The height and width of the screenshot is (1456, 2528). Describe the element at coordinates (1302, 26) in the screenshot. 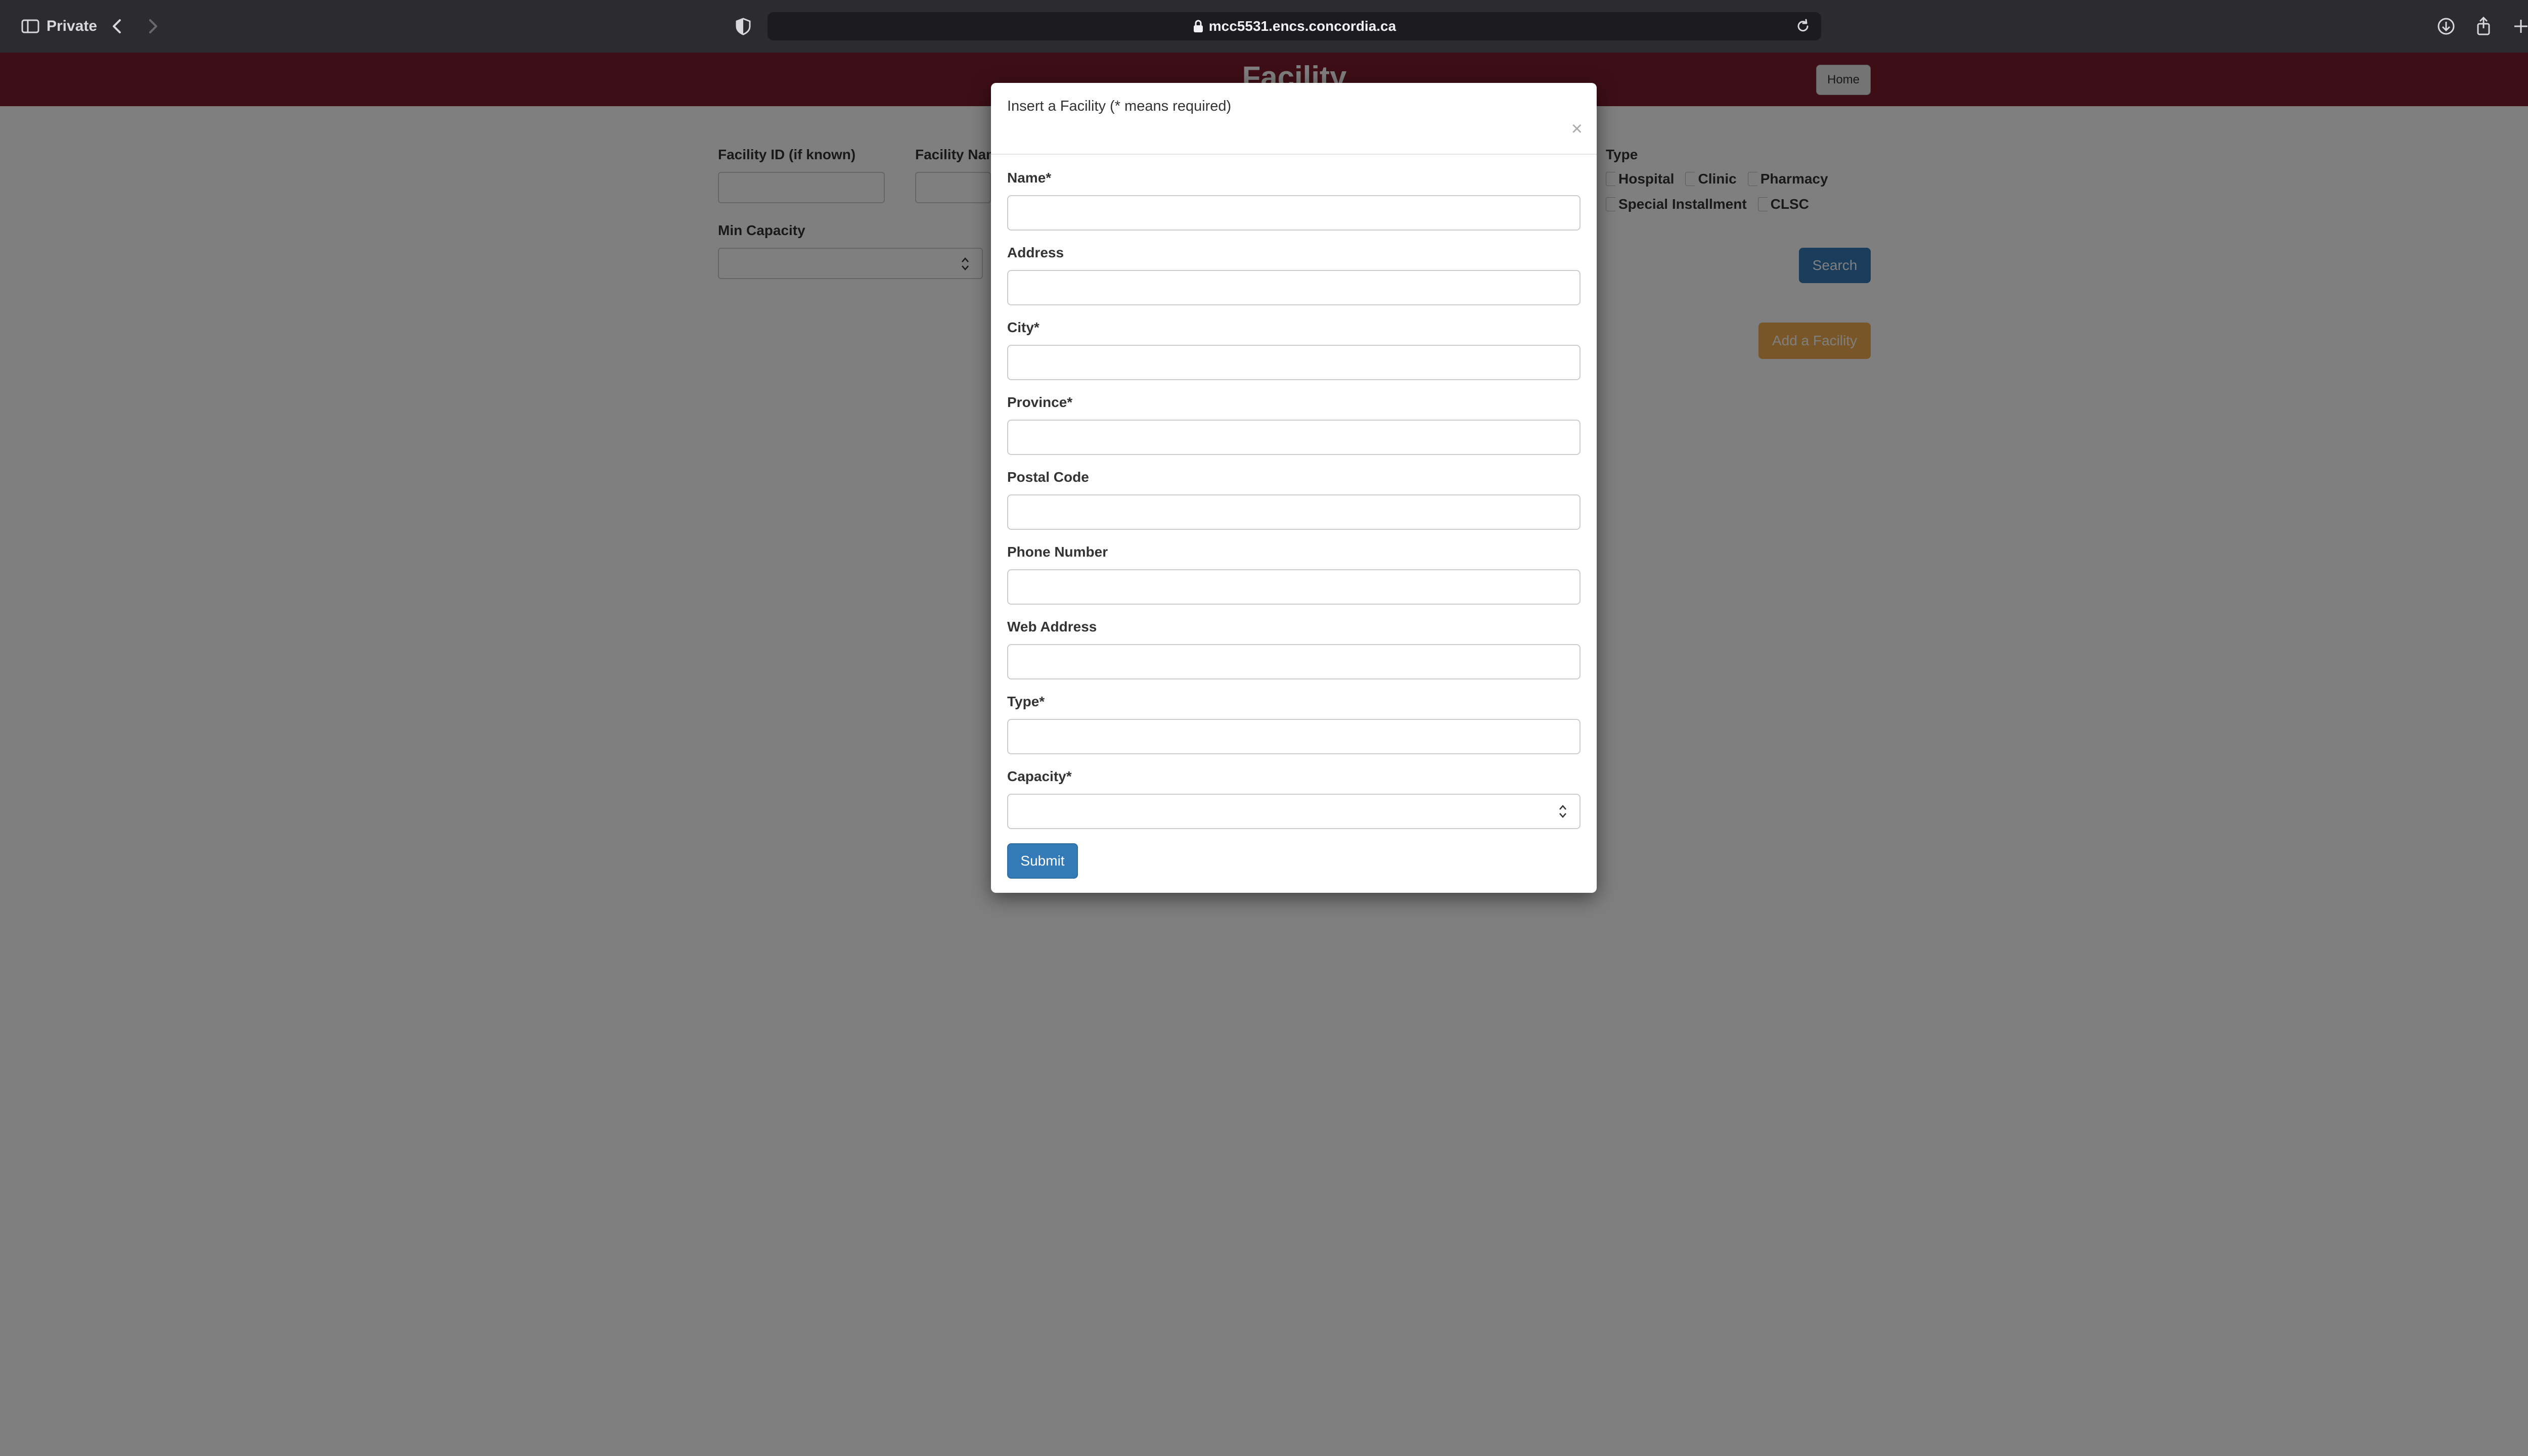

I see `url-text: mcc5531.encs.concordia.ca` at that location.